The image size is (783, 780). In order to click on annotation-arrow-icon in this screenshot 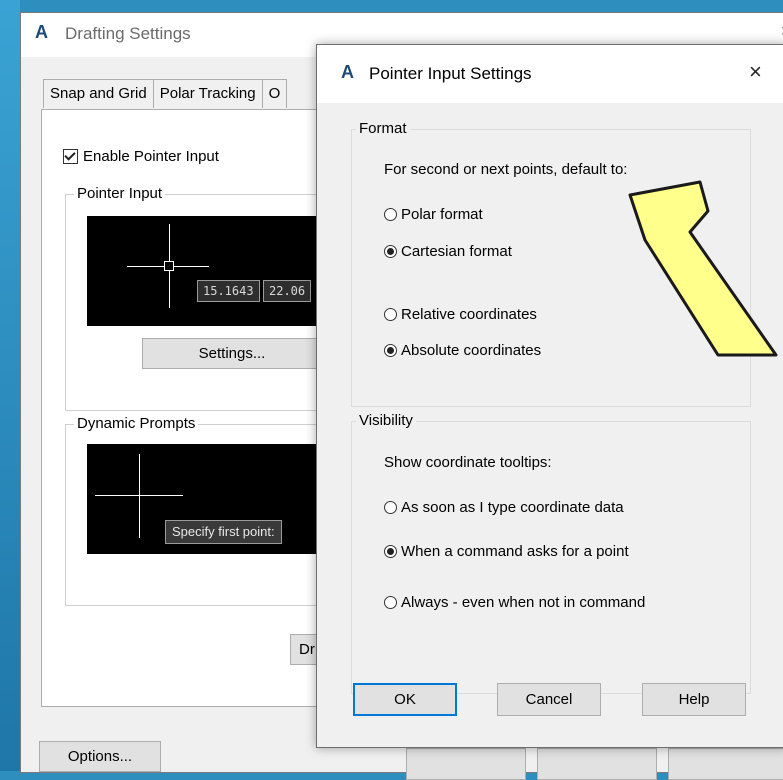, I will do `click(703, 268)`.